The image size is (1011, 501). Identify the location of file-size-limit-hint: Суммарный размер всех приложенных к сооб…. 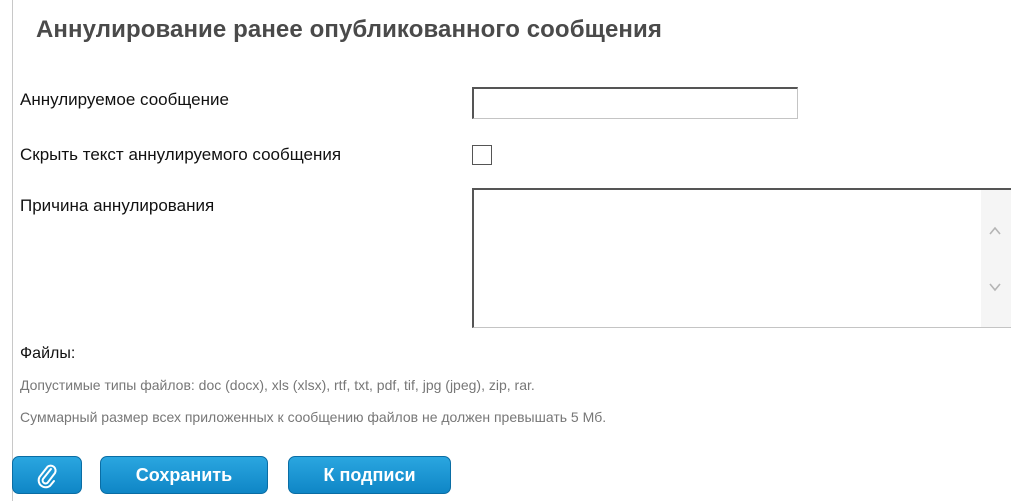
(313, 417).